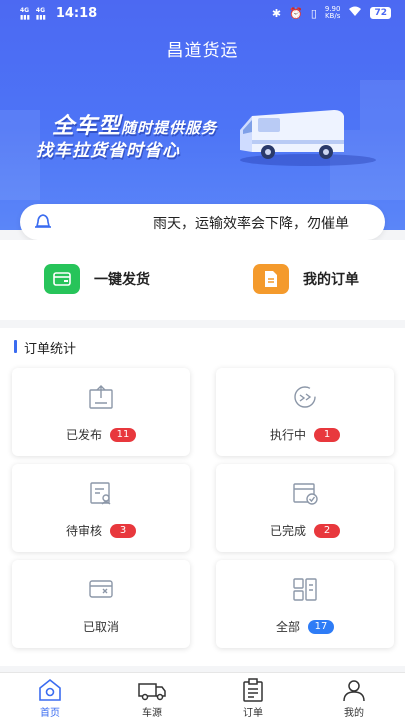 This screenshot has width=405, height=720. I want to click on order-doc-icon, so click(271, 279).